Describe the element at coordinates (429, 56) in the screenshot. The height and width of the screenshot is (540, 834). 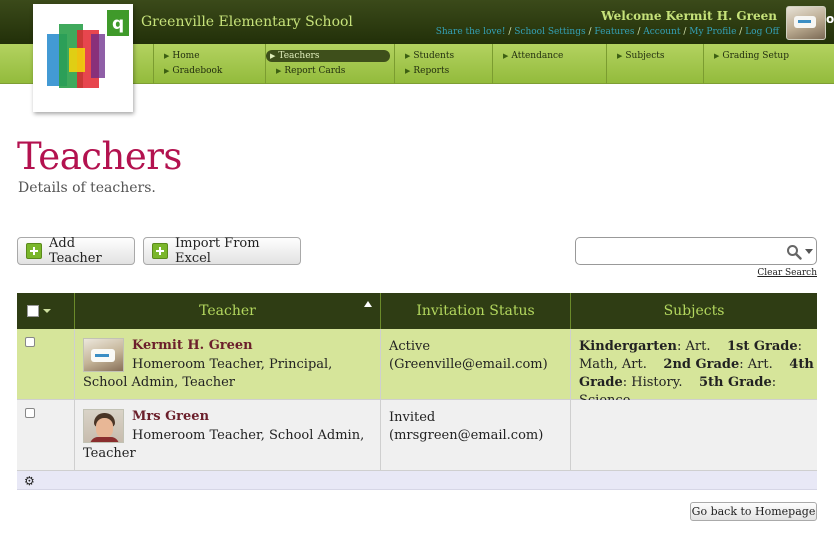
I see `nav-students: ▶ Students` at that location.